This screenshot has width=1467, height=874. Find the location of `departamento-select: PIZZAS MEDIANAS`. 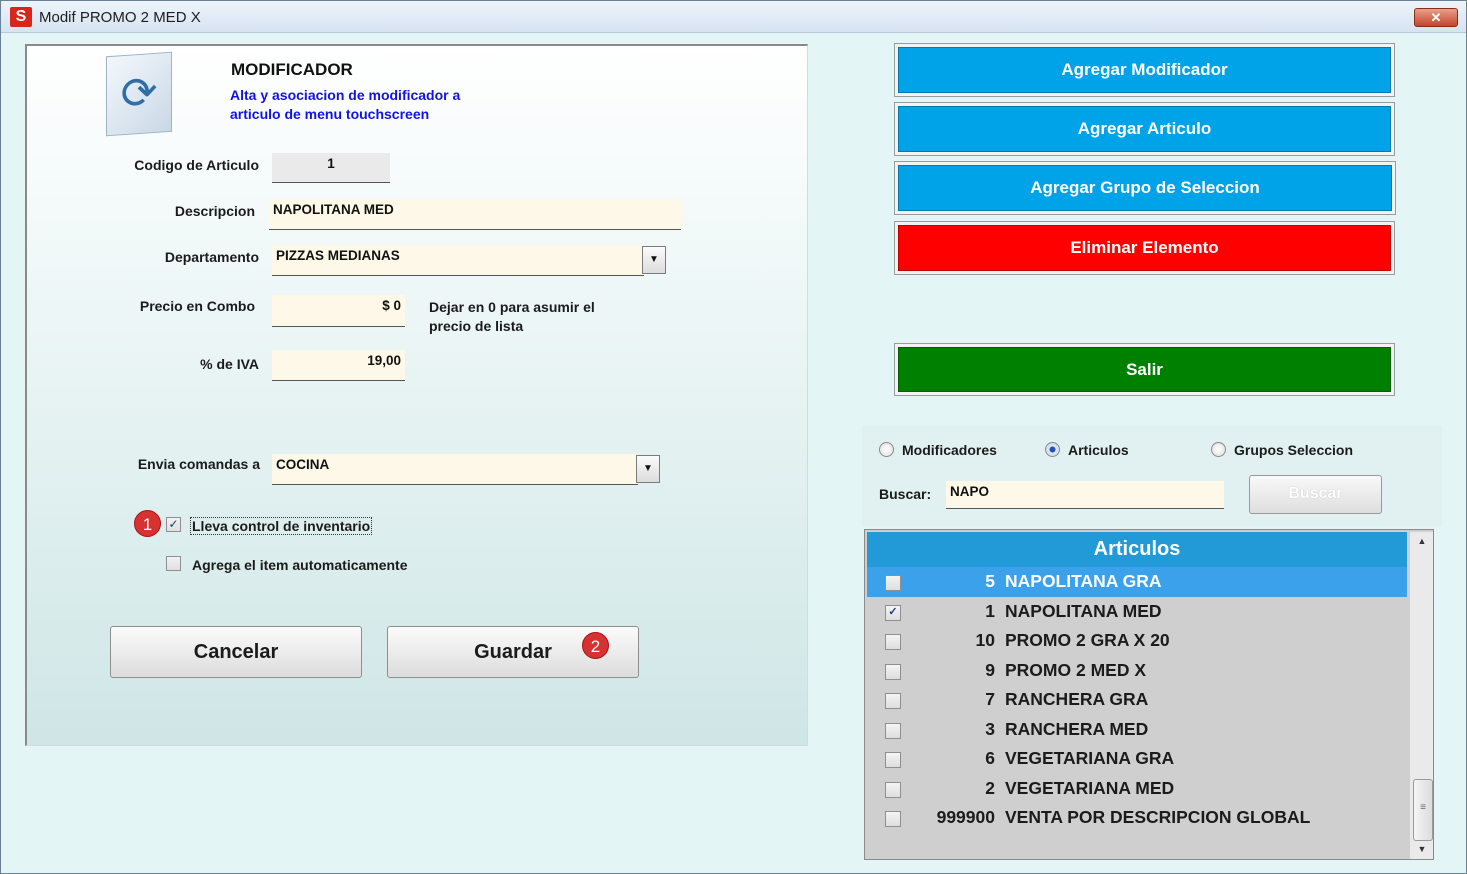

departamento-select: PIZZAS MEDIANAS is located at coordinates (458, 260).